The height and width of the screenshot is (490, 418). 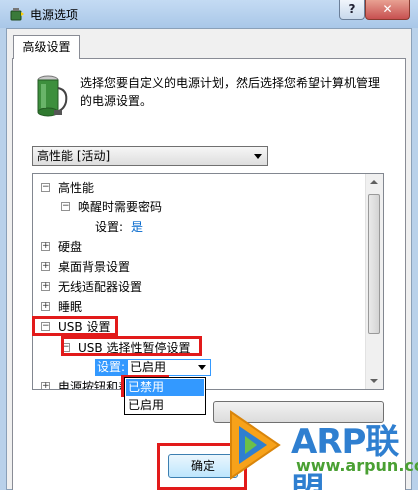 I want to click on scroll-thumb, so click(x=374, y=264).